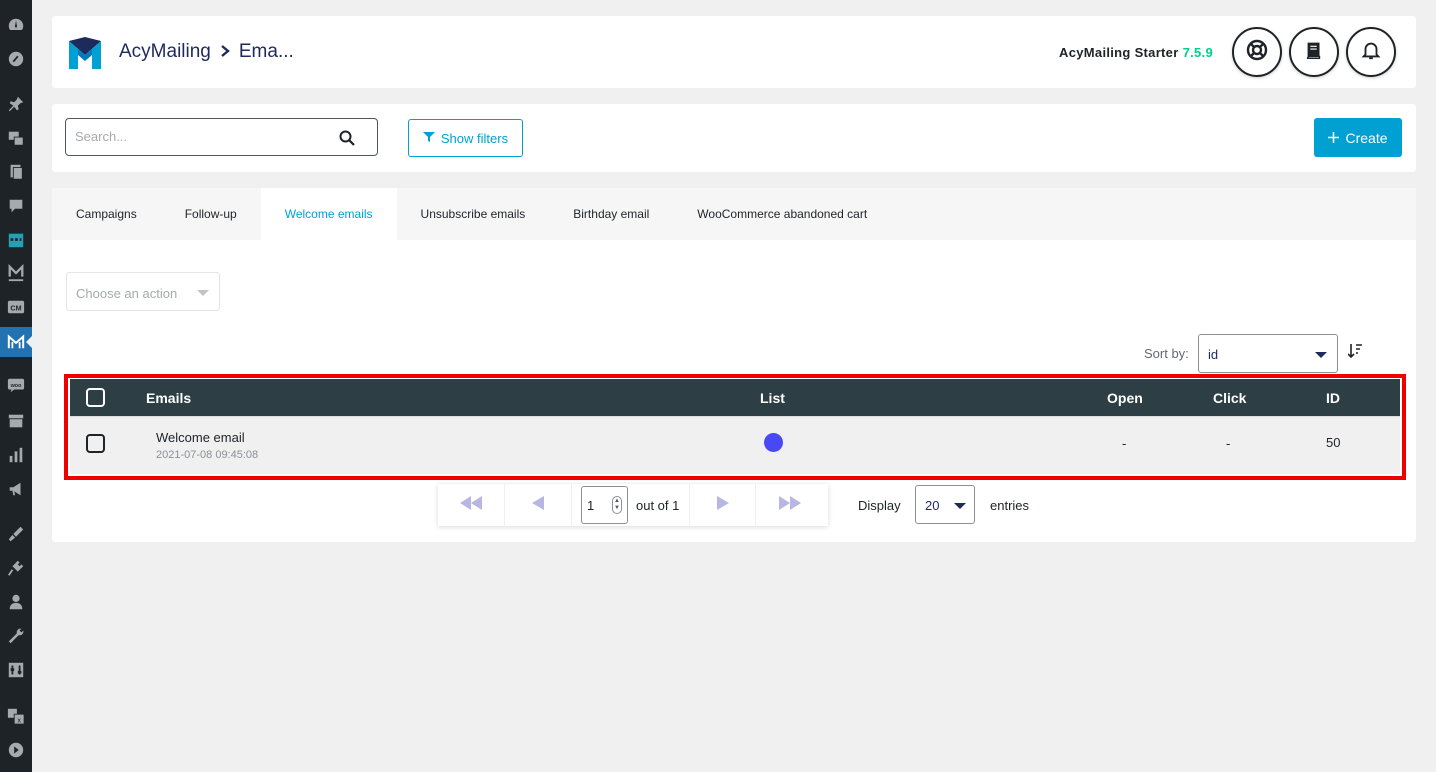 The image size is (1436, 772). I want to click on cm-icon: CM, so click(16, 307).